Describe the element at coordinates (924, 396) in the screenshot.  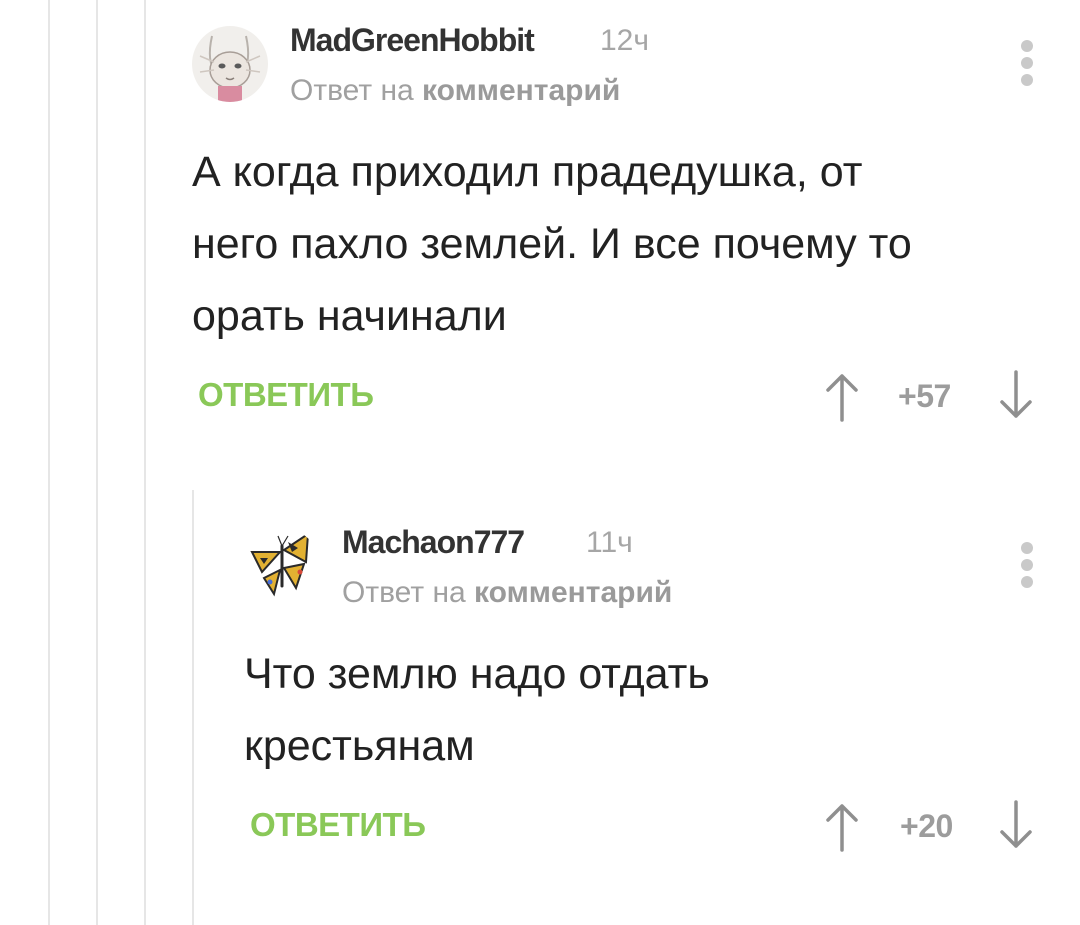
I see `rating: +57` at that location.